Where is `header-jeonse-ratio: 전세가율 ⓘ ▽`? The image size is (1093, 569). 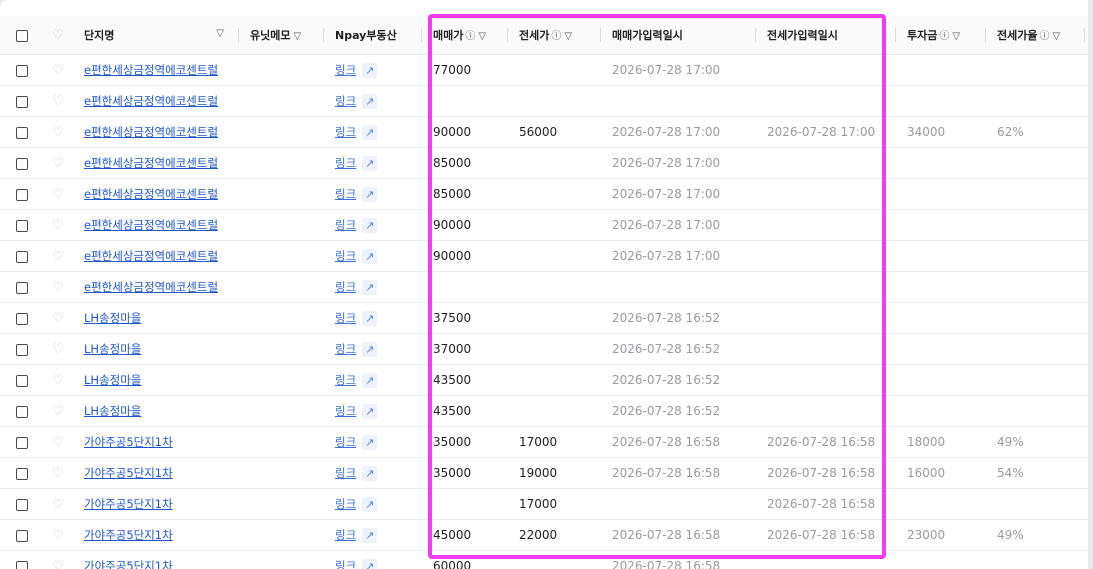
header-jeonse-ratio: 전세가율 ⓘ ▽ is located at coordinates (1034, 35).